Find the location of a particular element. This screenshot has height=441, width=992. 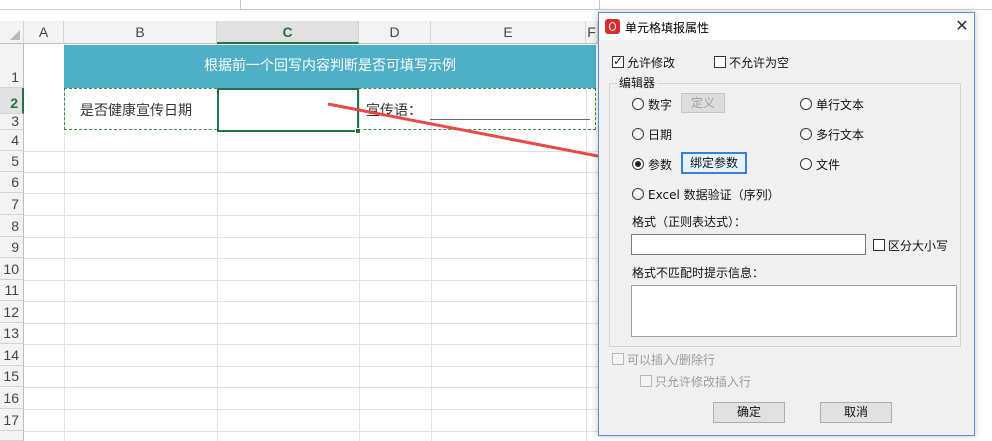

radio-single-text-label: 单行文本 is located at coordinates (840, 105).